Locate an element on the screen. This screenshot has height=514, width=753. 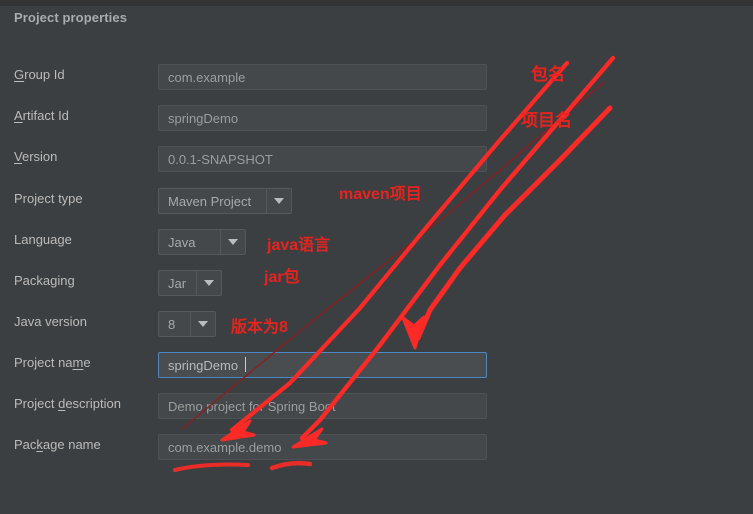
annotation-text: jar包 is located at coordinates (282, 277).